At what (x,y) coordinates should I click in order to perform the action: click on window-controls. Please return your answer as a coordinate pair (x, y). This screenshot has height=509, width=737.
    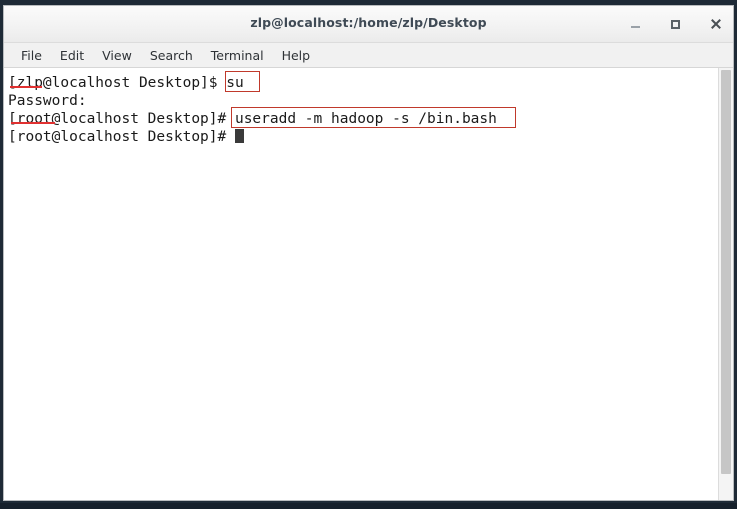
    Looking at the image, I should click on (675, 24).